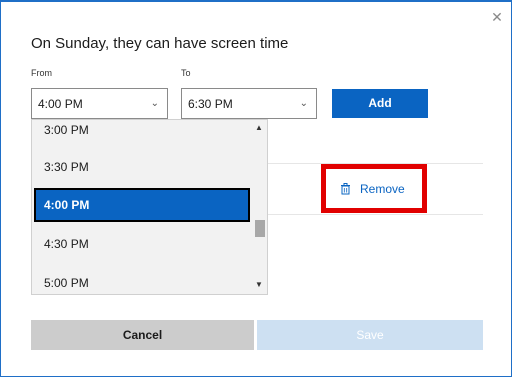 The height and width of the screenshot is (377, 512). What do you see at coordinates (260, 228) in the screenshot?
I see `scroll-thumb` at bounding box center [260, 228].